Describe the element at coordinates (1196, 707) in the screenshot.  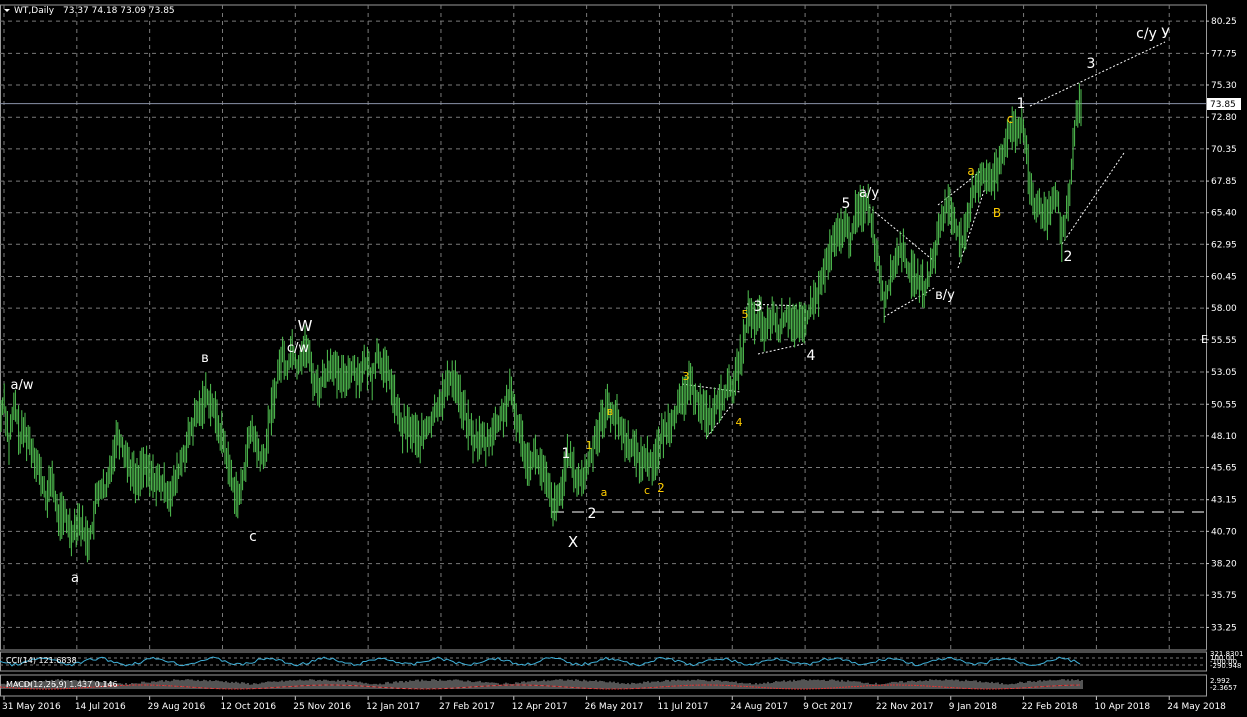
I see `x-tick-label: 24 May 2018` at that location.